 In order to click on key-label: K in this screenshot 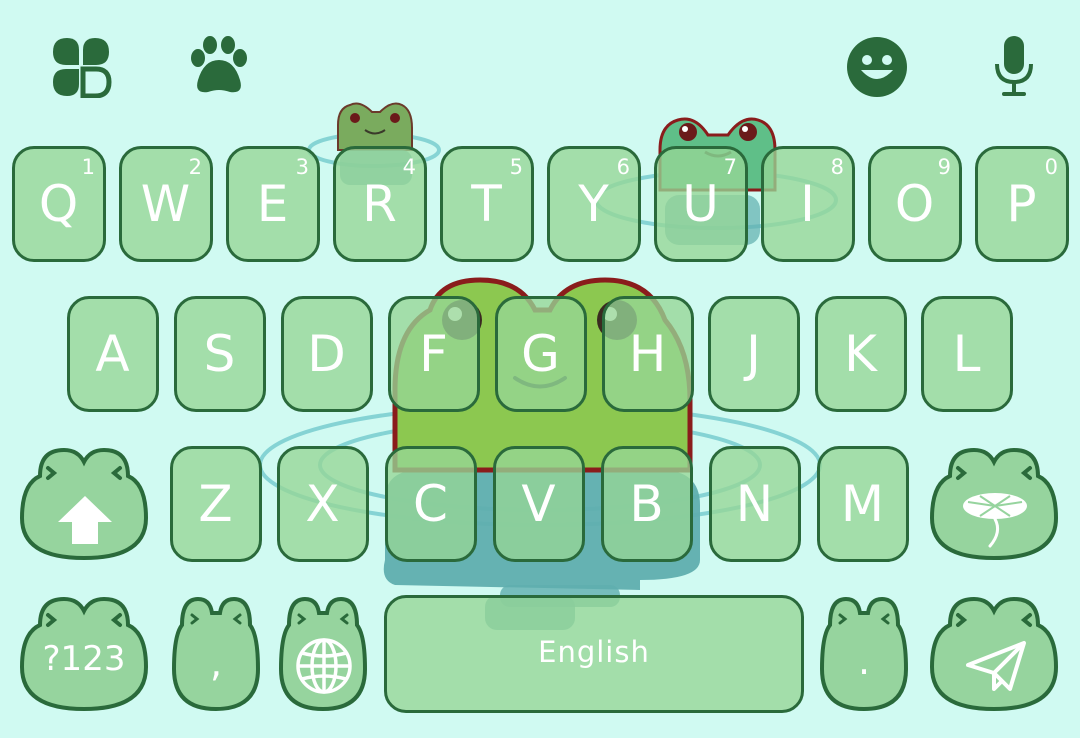, I will do `click(861, 354)`.